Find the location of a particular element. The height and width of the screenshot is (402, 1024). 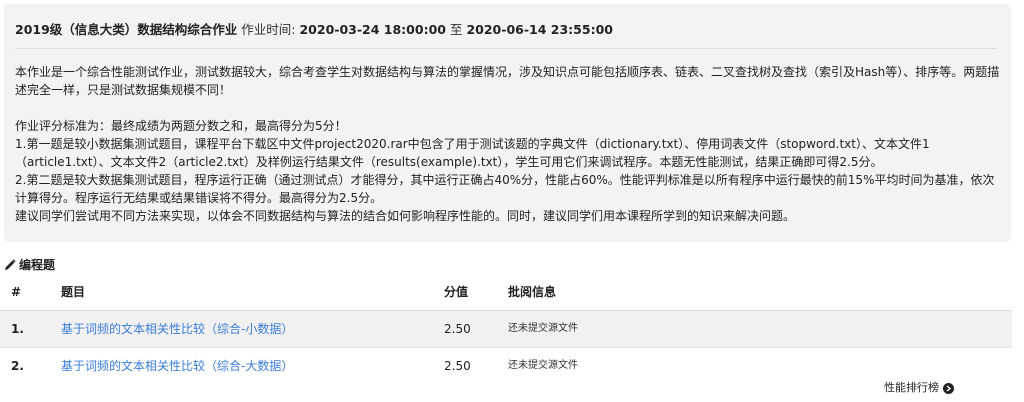

section-heading: 编程题 is located at coordinates (29, 264).